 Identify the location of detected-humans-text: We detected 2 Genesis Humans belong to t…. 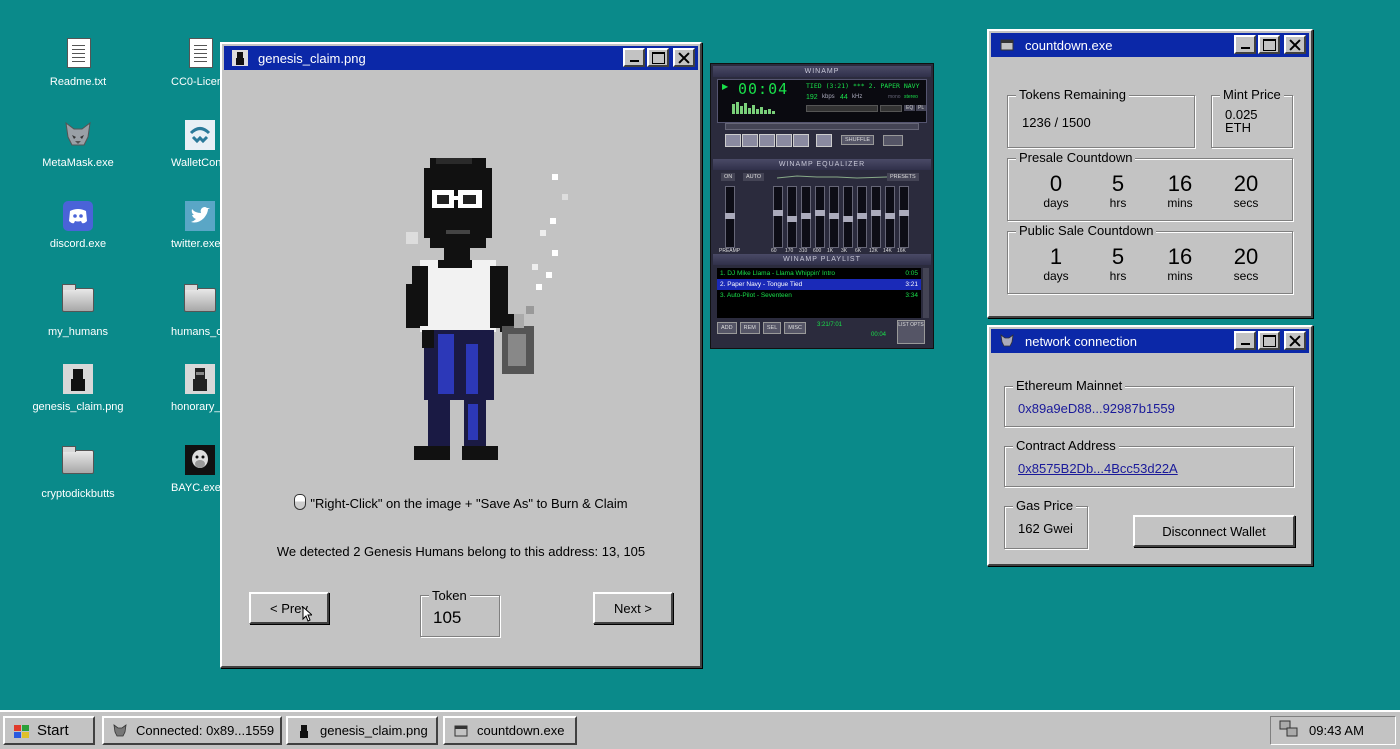
(461, 551).